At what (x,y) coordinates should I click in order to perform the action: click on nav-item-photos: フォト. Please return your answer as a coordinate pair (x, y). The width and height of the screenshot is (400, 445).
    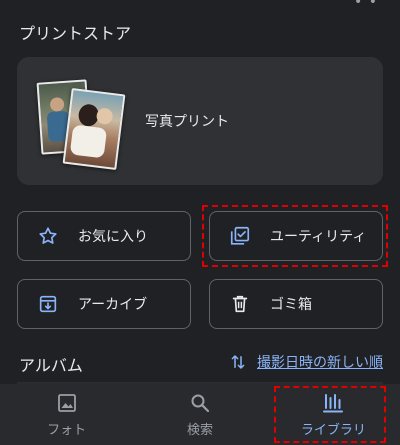
    Looking at the image, I should click on (66, 414).